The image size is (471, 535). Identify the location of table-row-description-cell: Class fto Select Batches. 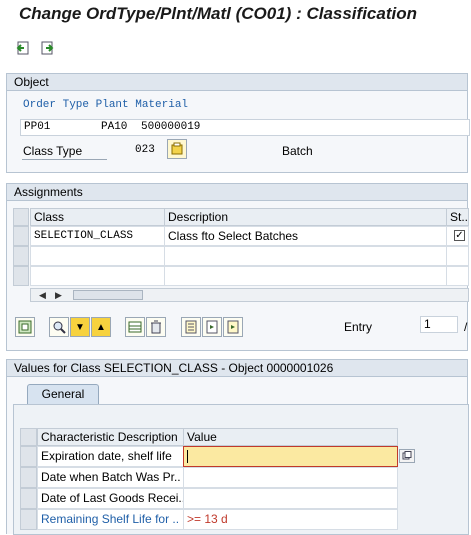
(305, 236).